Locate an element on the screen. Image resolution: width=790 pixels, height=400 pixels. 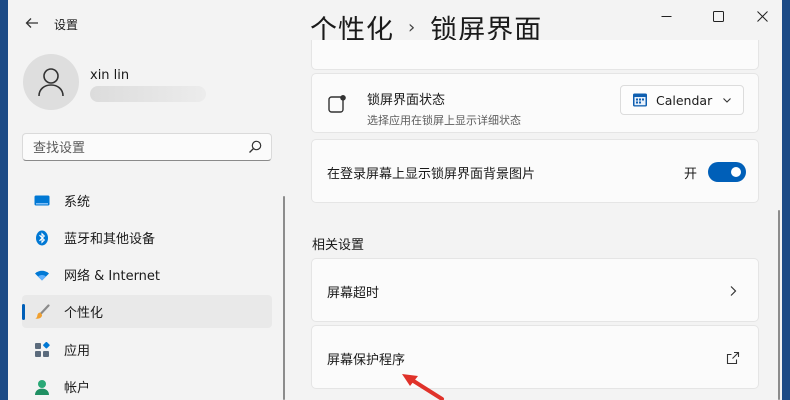
person-icon is located at coordinates (51, 82).